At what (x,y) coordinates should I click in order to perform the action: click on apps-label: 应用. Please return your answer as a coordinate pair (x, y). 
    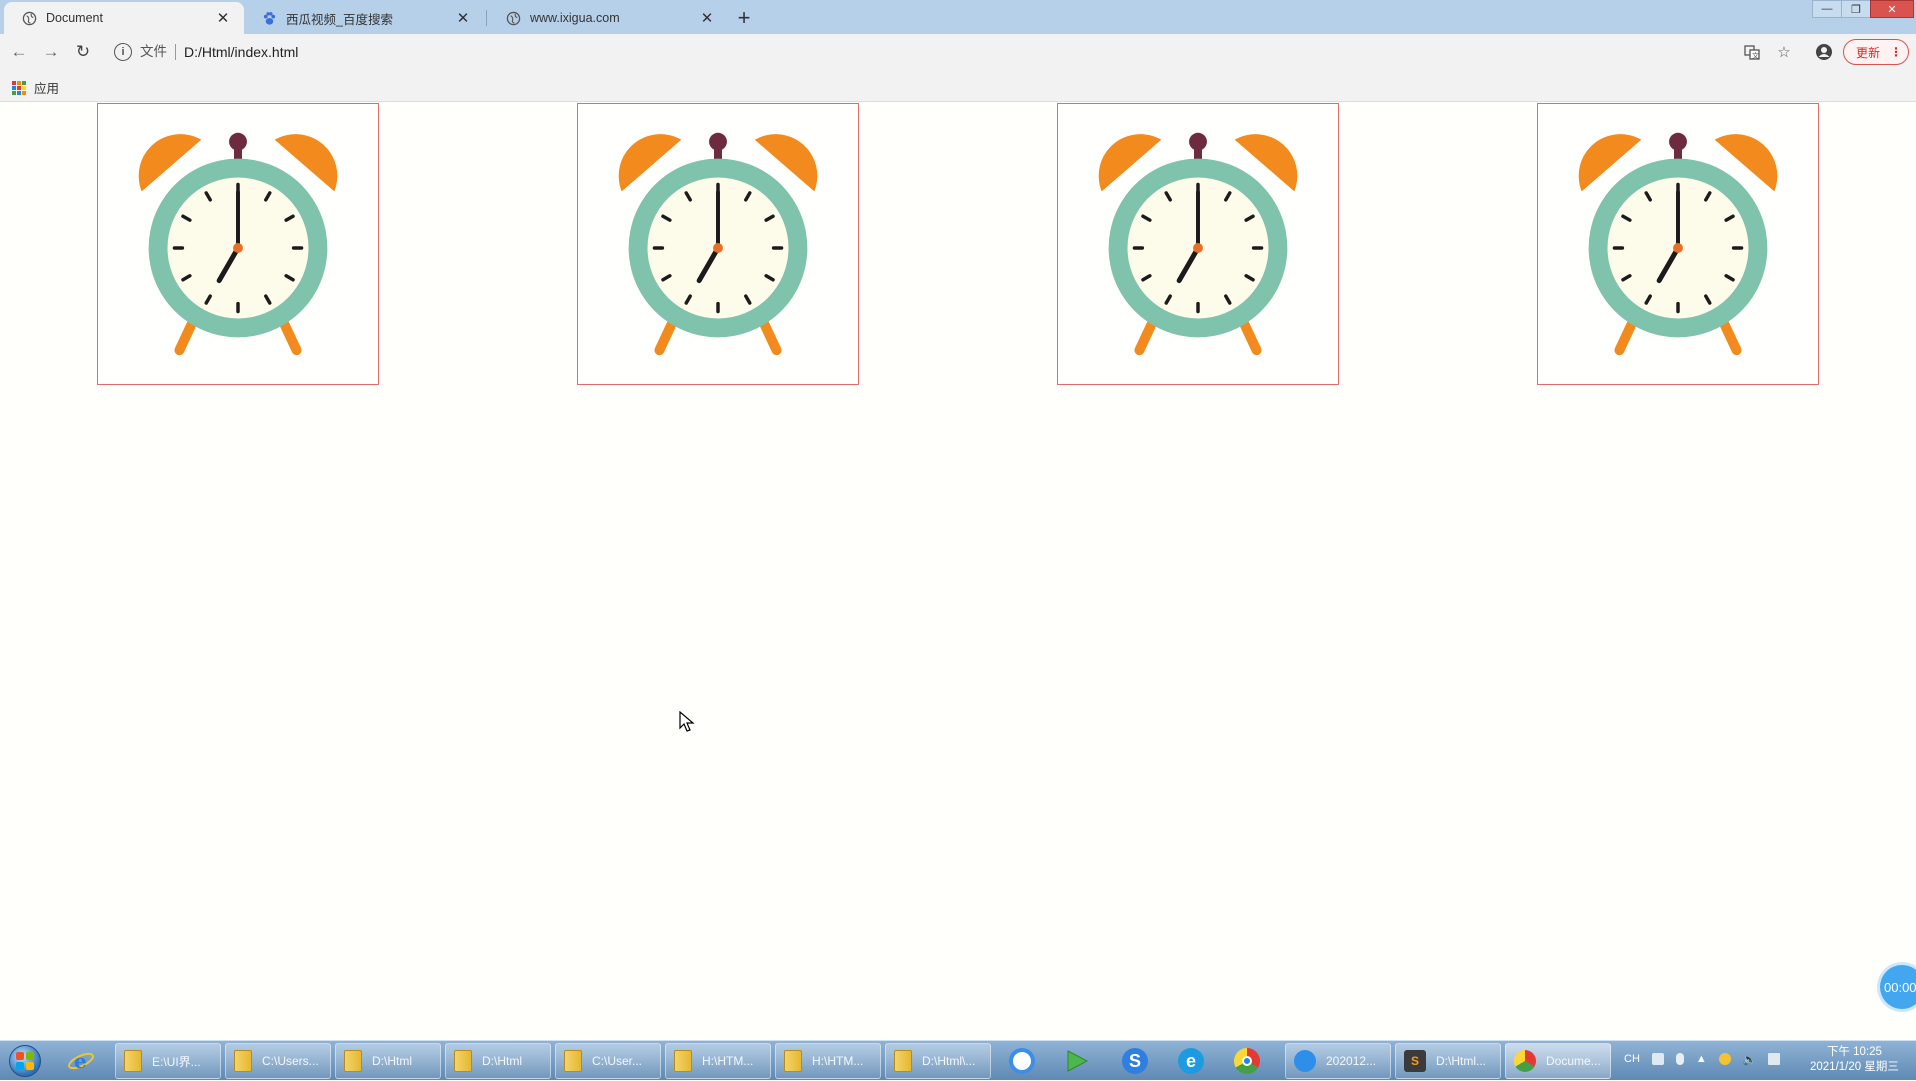
    Looking at the image, I should click on (47, 89).